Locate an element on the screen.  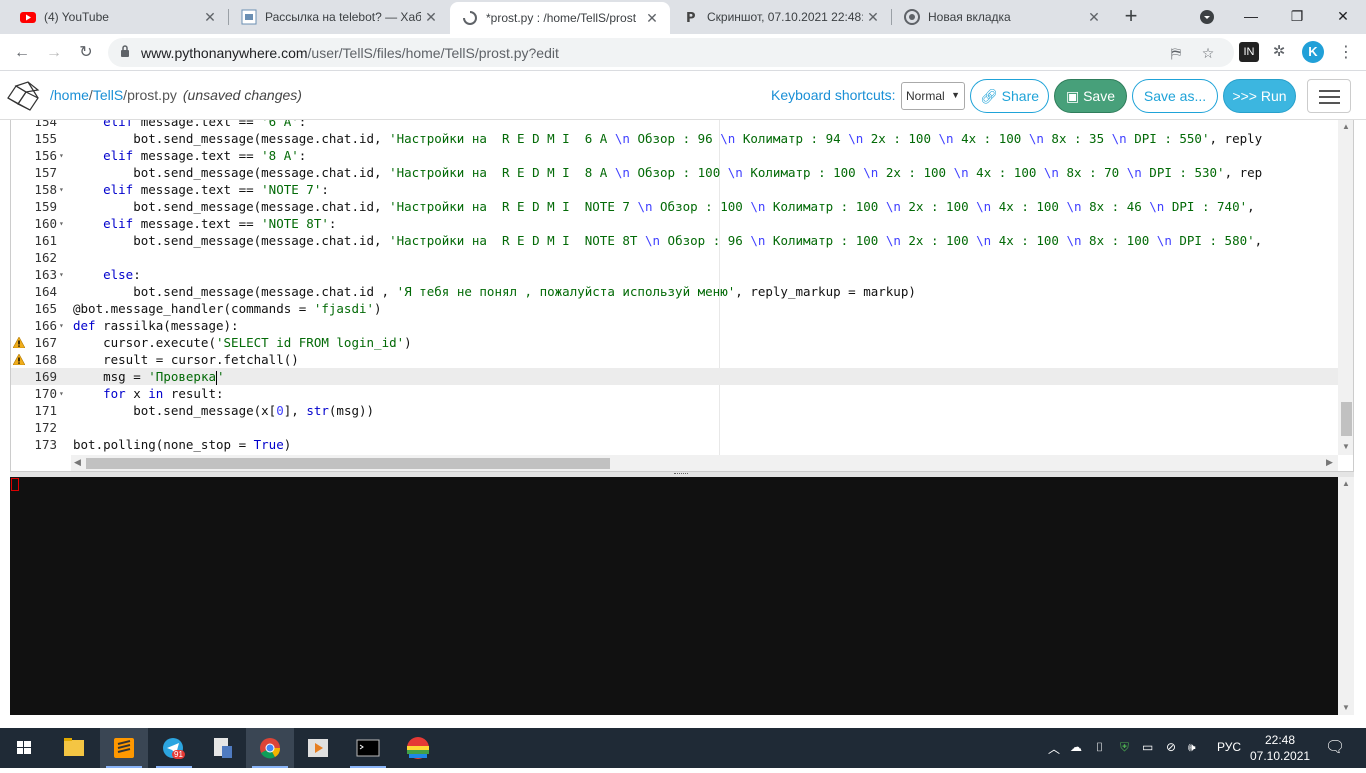
code-line: 171 bot.send_message(x[0], str(msg)) is located at coordinates (674, 410).